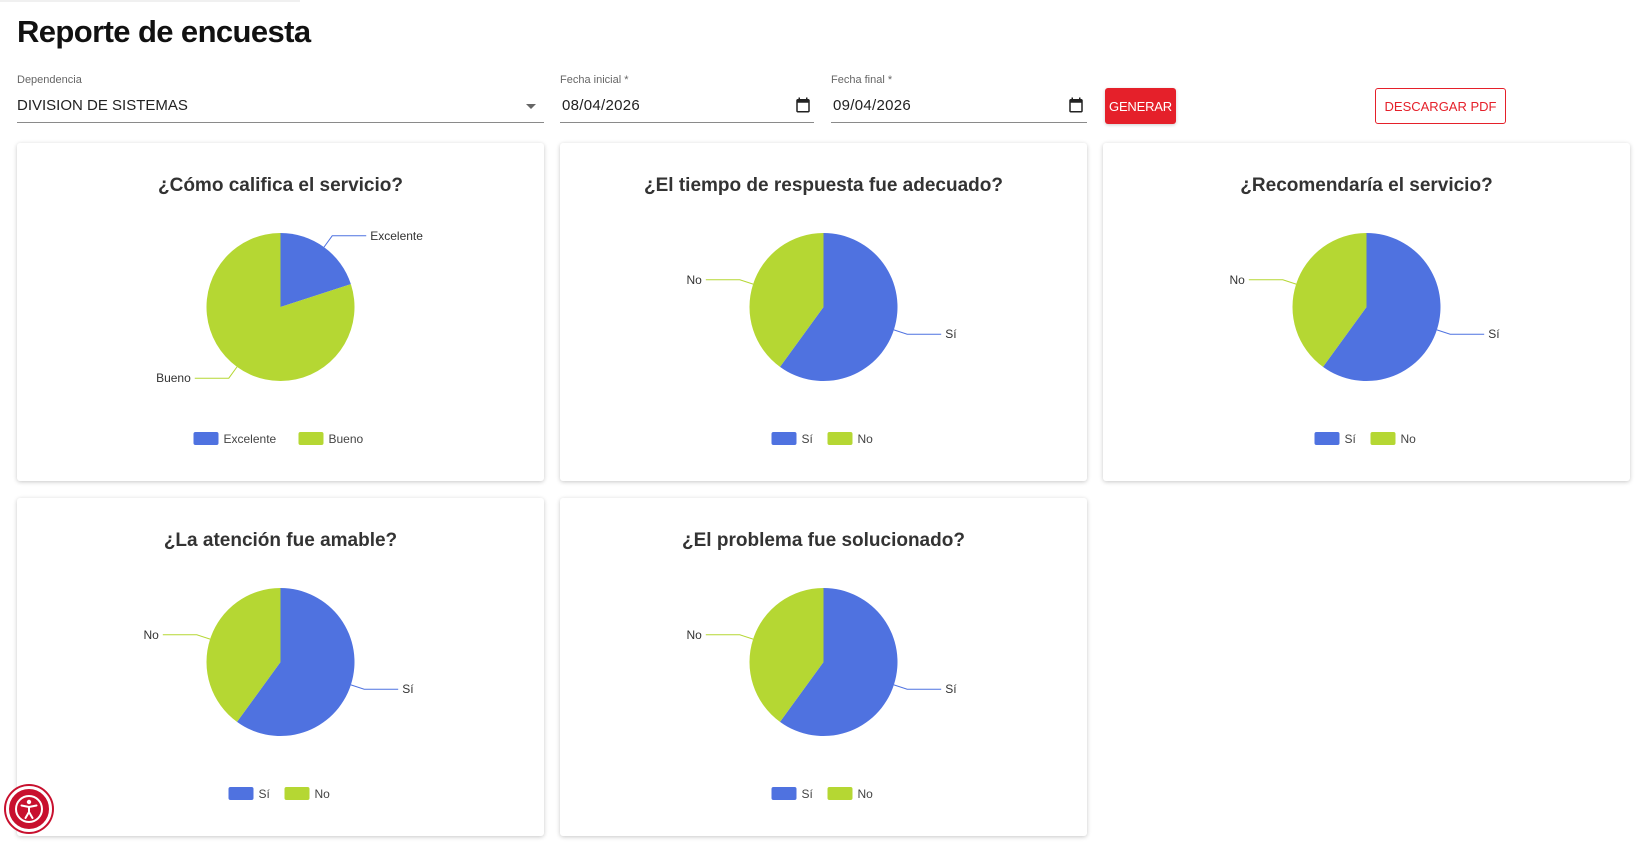 The image size is (1639, 860). Describe the element at coordinates (250, 439) in the screenshot. I see `legend-label-excelente: Excelente` at that location.